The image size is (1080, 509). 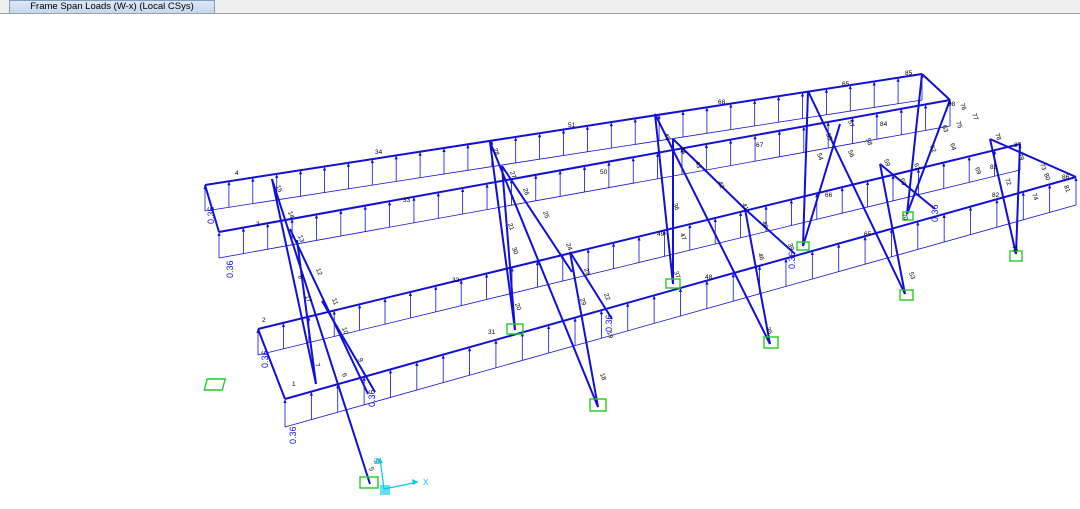 What do you see at coordinates (994, 167) in the screenshot?
I see `beam-label: 83` at bounding box center [994, 167].